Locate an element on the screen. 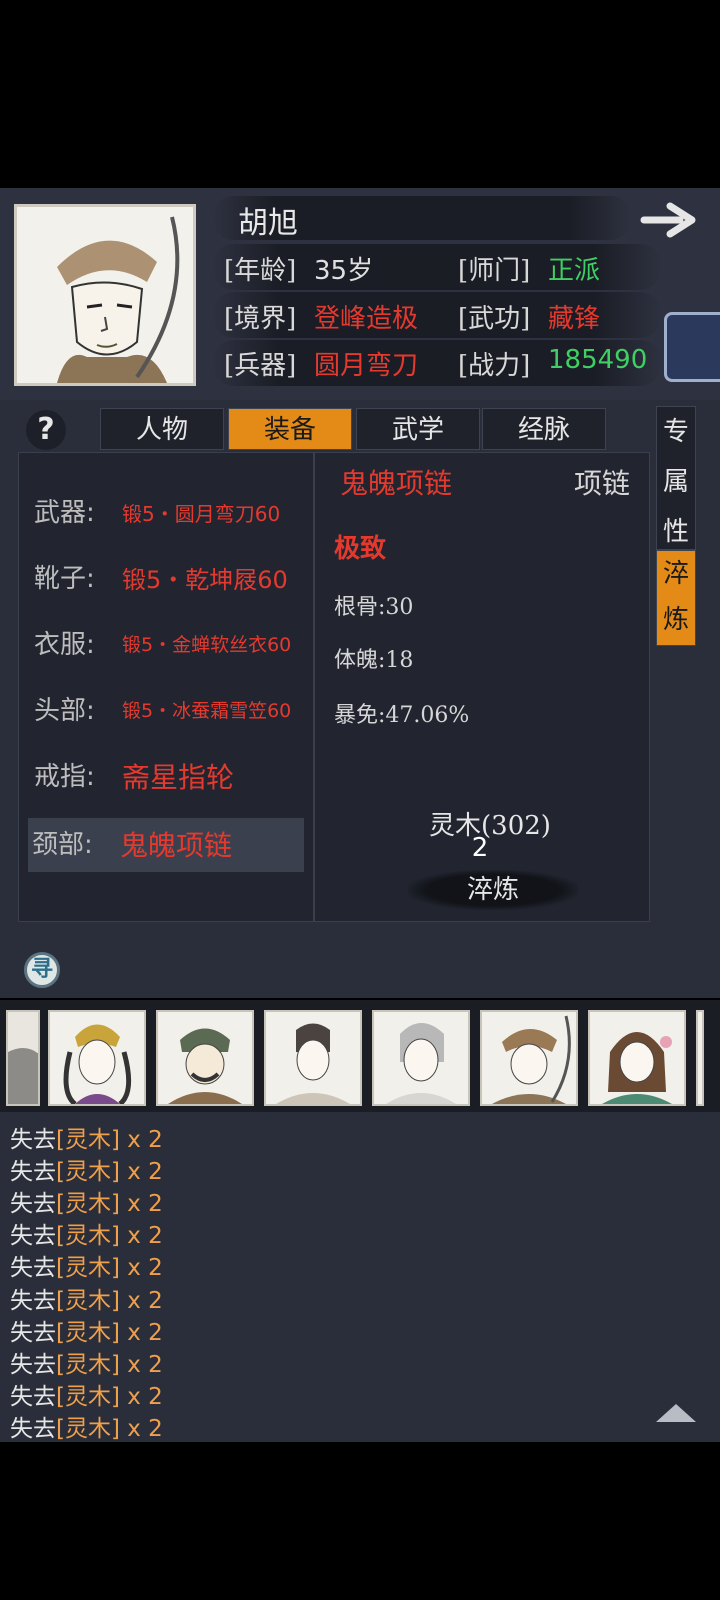 This screenshot has width=720, height=1600. slot-label: 头部: is located at coordinates (64, 711).